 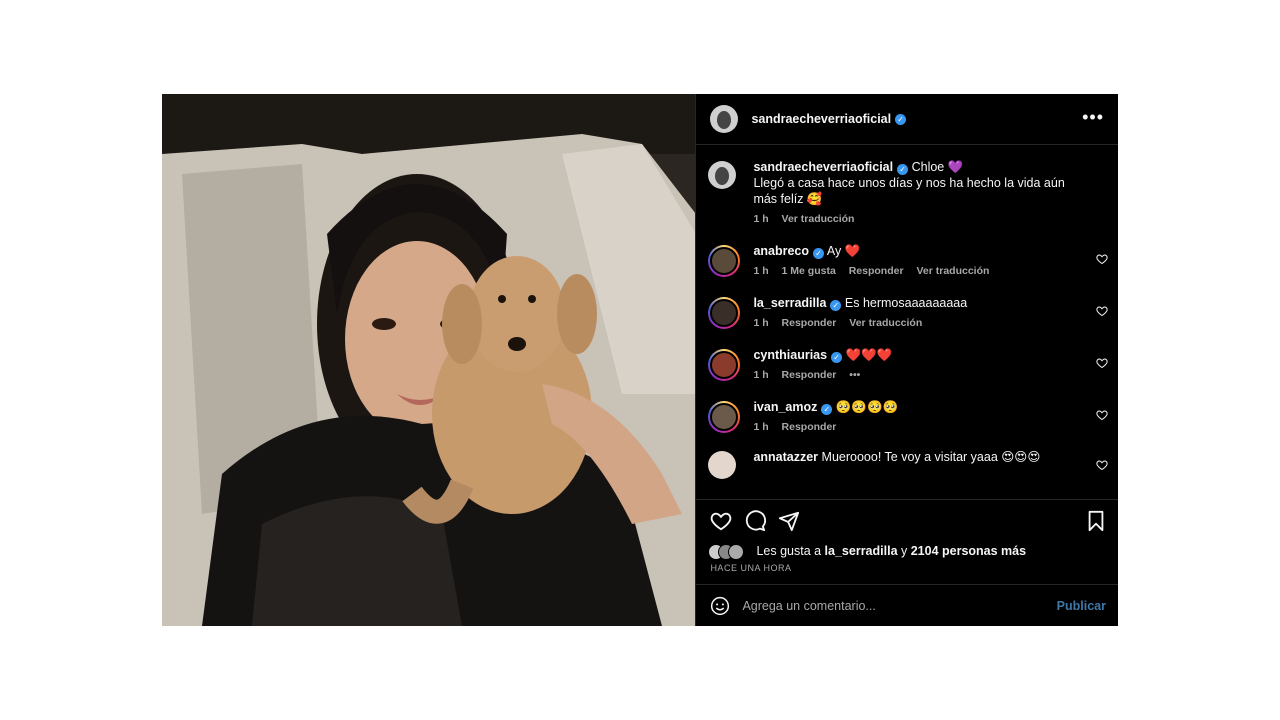 I want to click on likes-user: la_serradilla, so click(x=861, y=551).